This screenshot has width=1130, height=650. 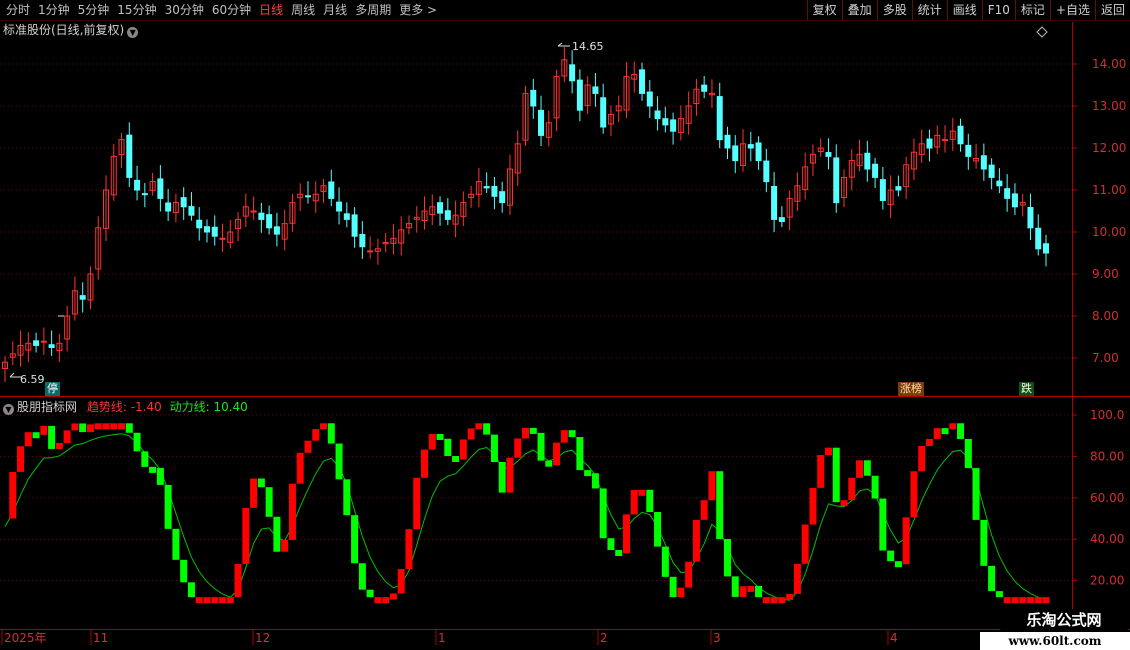 What do you see at coordinates (1026, 389) in the screenshot?
I see `fall-badge: 跌` at bounding box center [1026, 389].